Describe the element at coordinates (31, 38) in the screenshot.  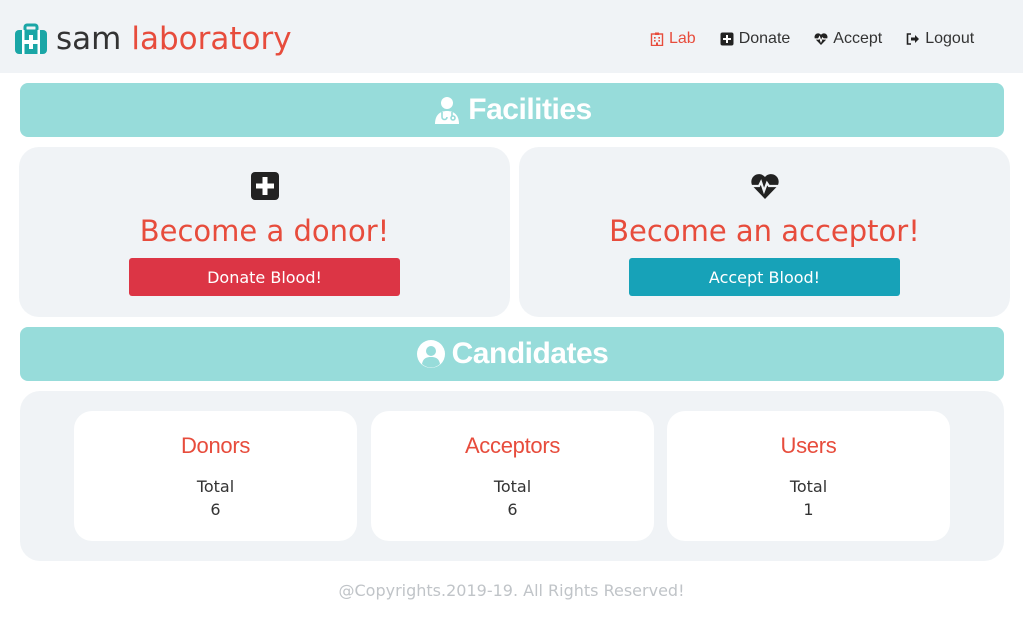
I see `medical-kit-icon` at that location.